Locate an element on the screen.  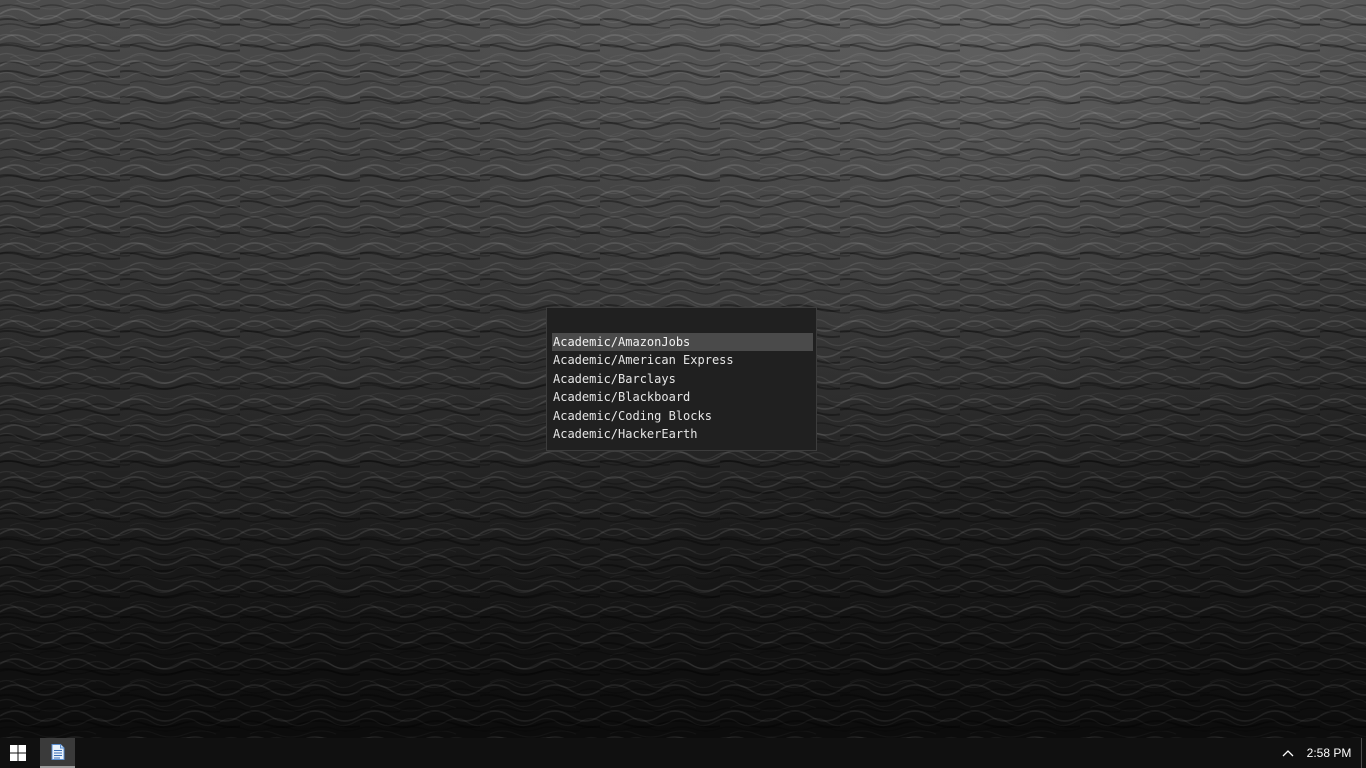
windows-logo-icon is located at coordinates (18, 753).